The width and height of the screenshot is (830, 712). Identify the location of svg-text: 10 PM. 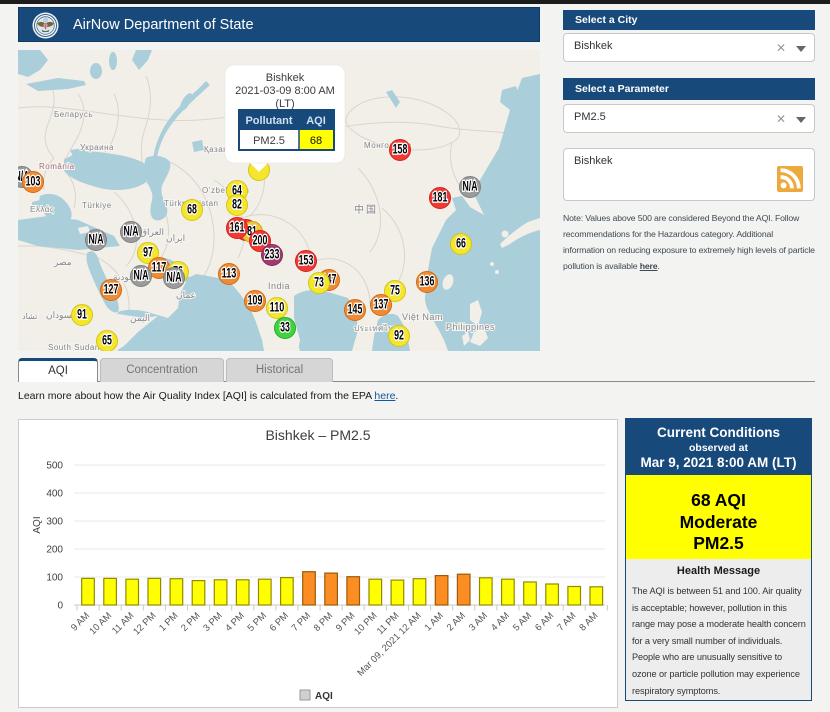
(365, 623).